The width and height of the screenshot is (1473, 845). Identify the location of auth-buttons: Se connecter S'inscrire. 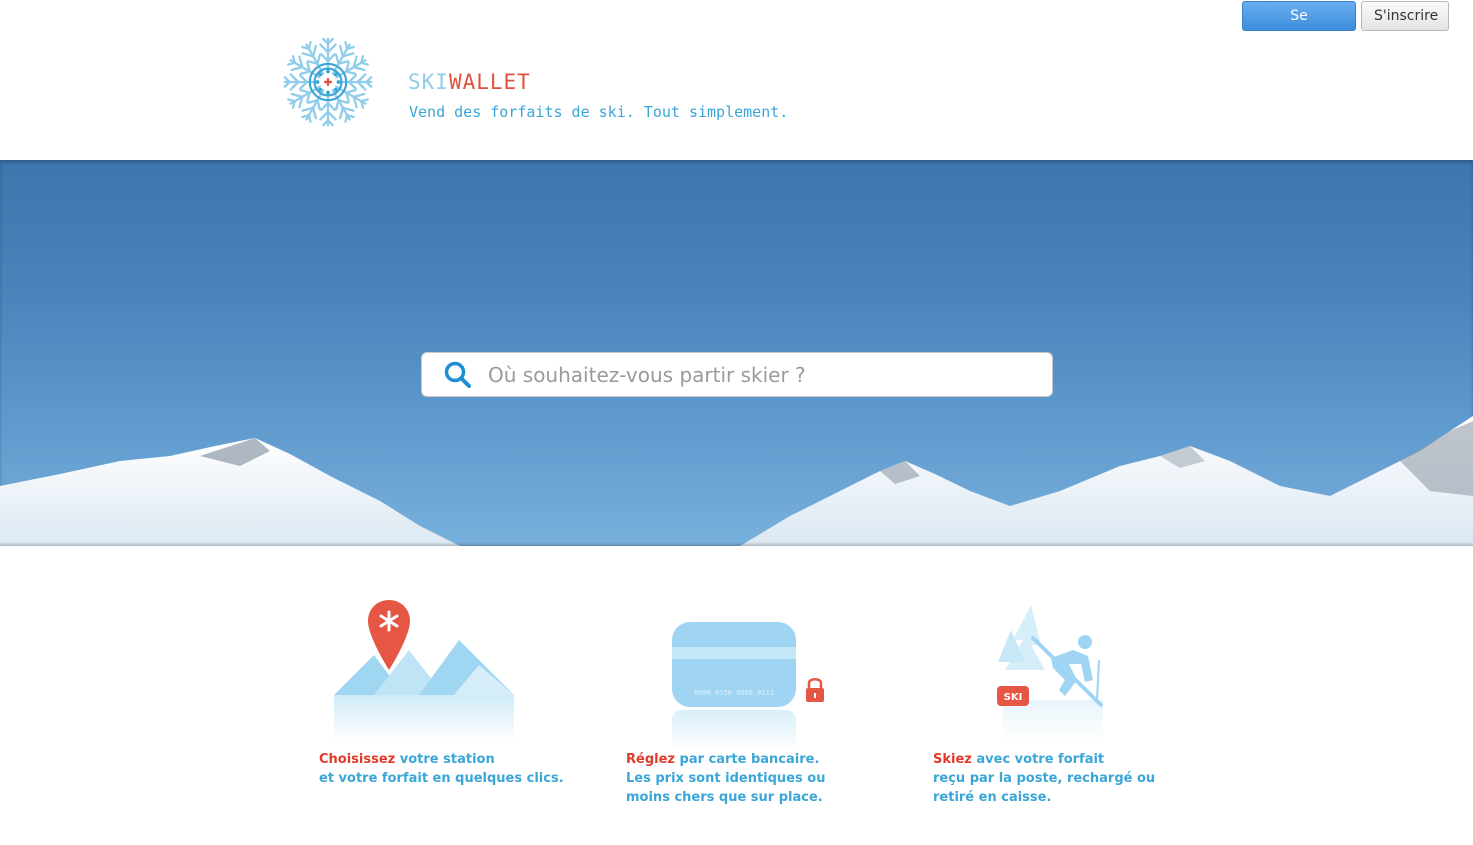
(1345, 26).